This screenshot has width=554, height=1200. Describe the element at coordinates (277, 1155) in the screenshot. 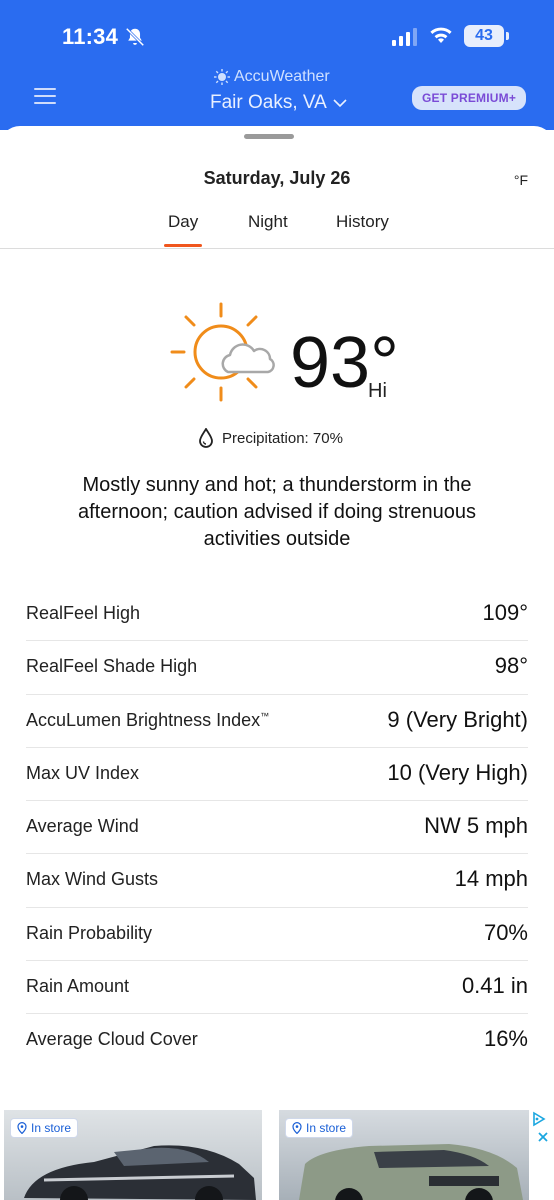

I see `ad-banner: In store In store` at that location.